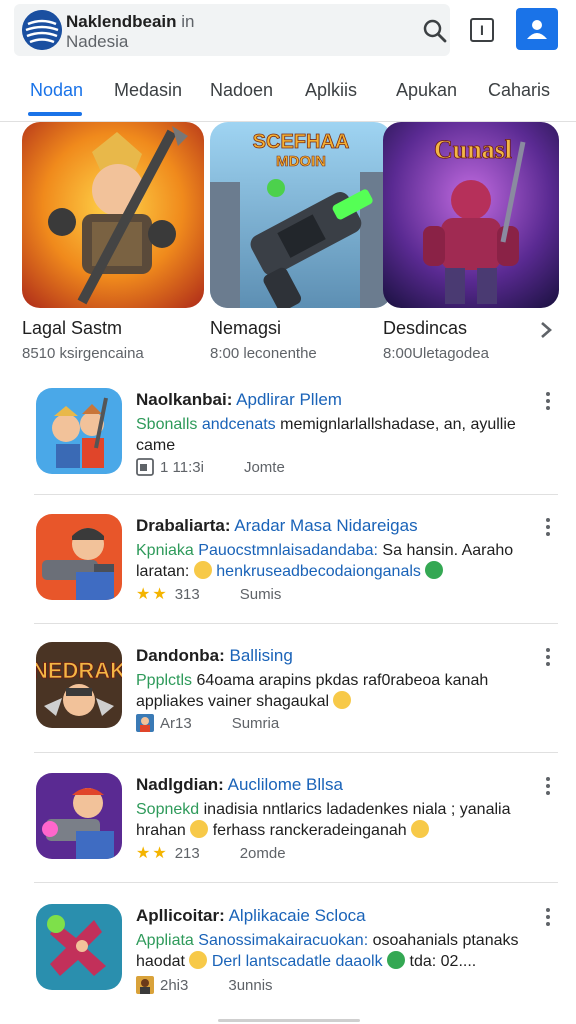  I want to click on search-icon, so click(435, 31).